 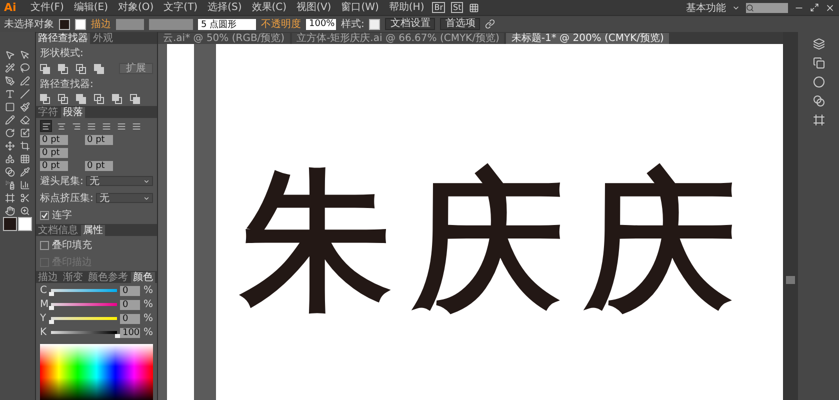 I want to click on panel-tab: 文档信息, so click(x=58, y=230).